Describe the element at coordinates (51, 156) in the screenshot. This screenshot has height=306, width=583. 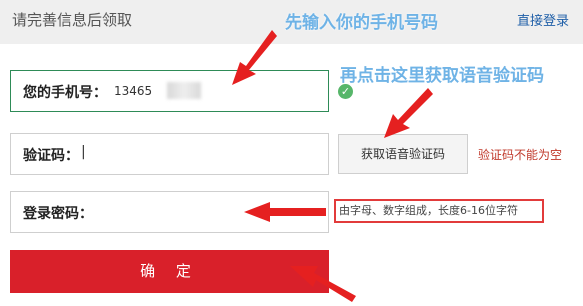
I see `code-label: 验证码：` at that location.